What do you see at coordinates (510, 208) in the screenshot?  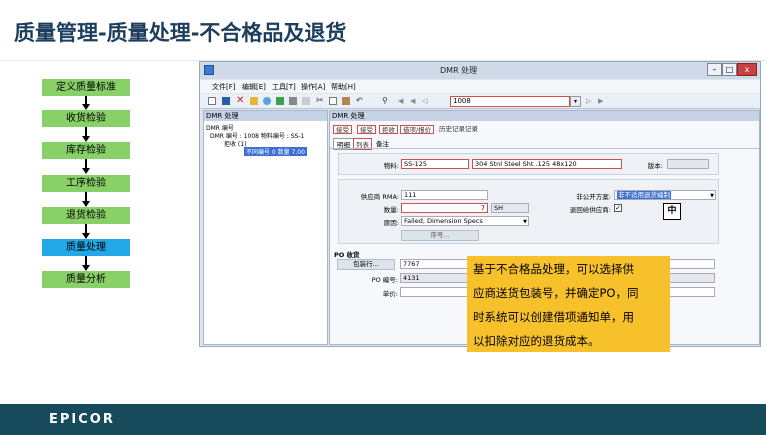 I see `uom-field: SH` at bounding box center [510, 208].